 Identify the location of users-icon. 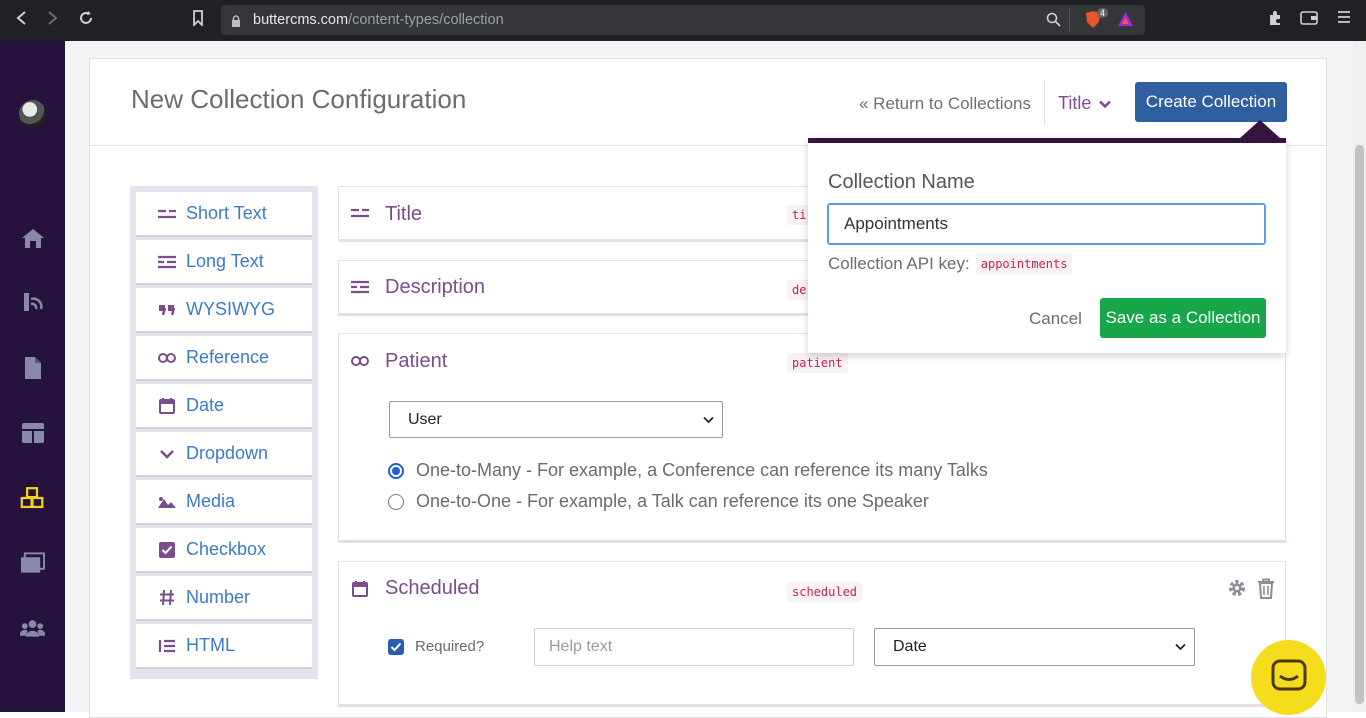
(32, 627).